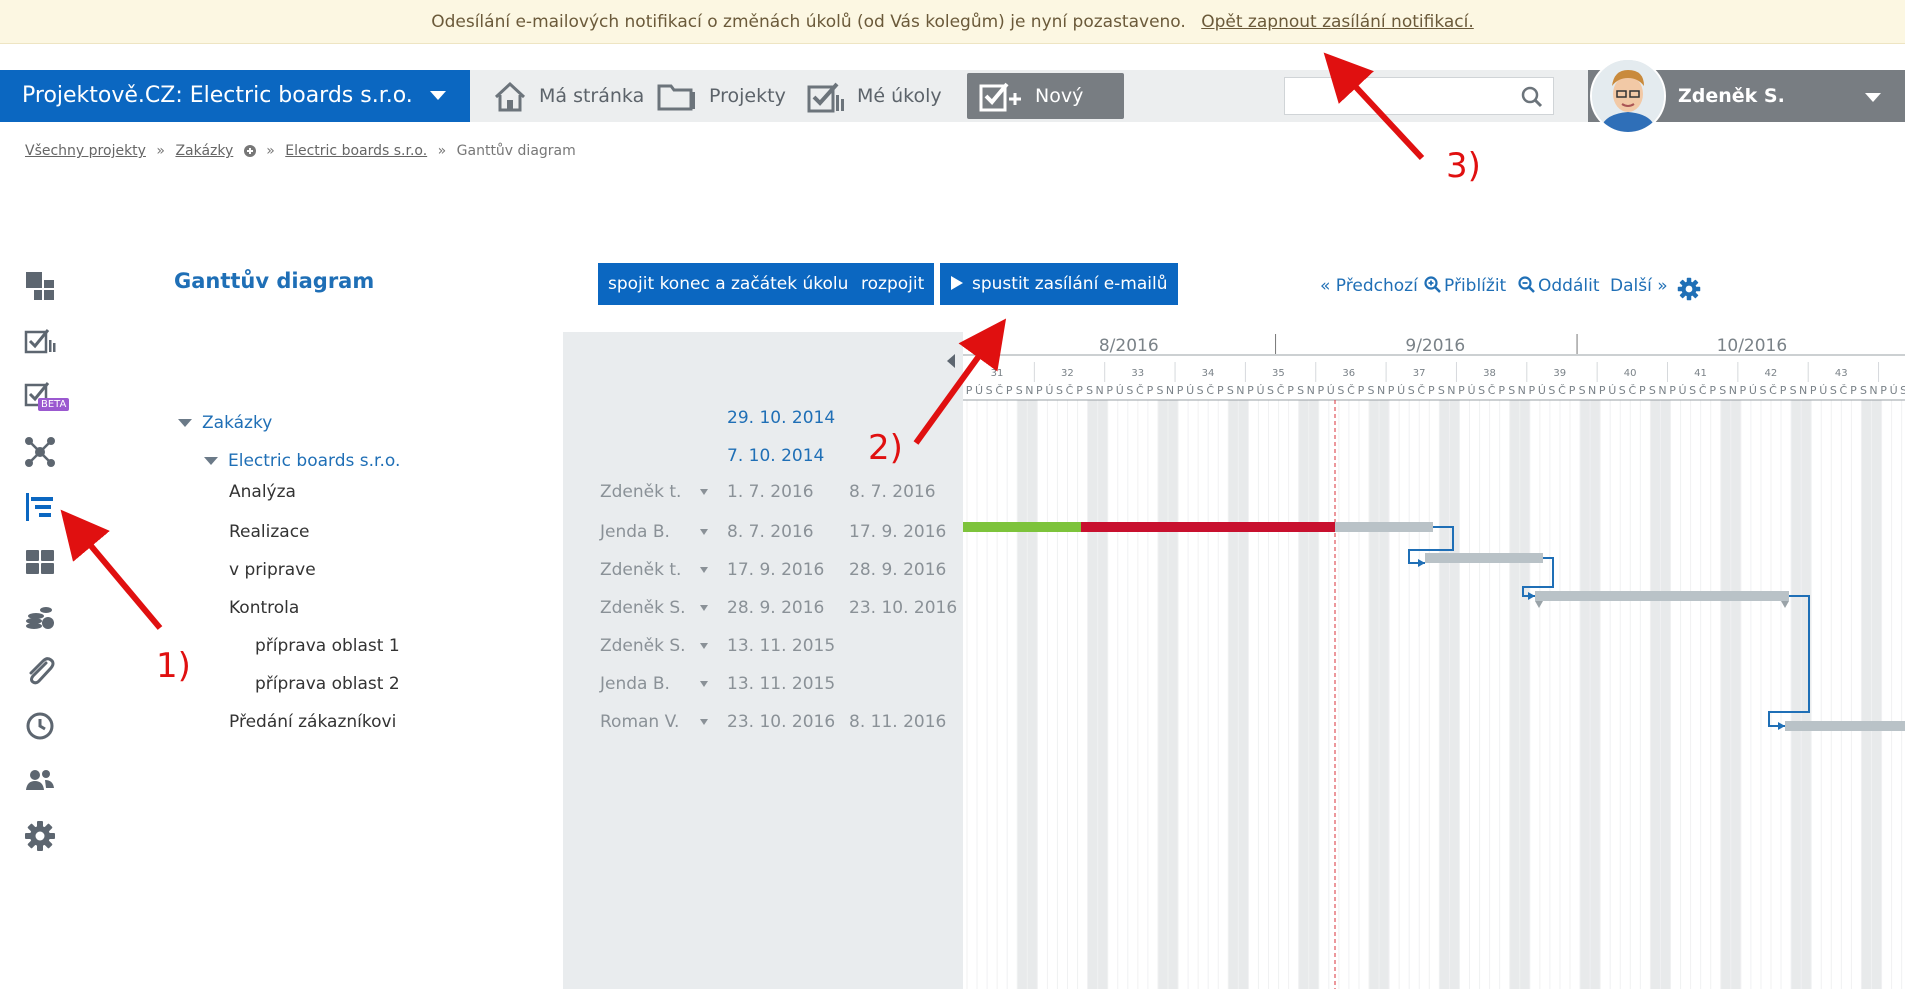 The height and width of the screenshot is (989, 1905). I want to click on tree-item-task: Realizace, so click(269, 532).